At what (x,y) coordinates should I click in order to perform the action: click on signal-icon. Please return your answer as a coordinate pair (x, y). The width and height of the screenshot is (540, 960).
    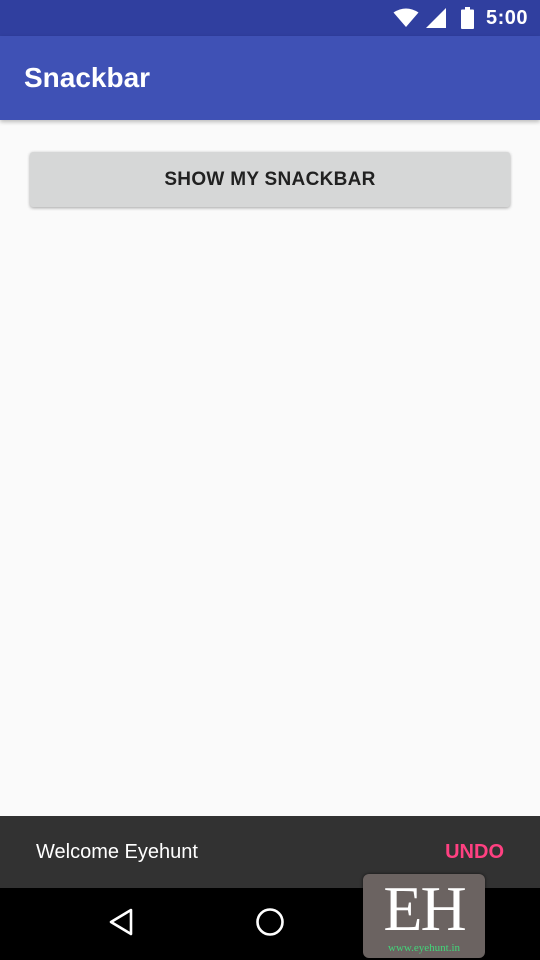
    Looking at the image, I should click on (436, 18).